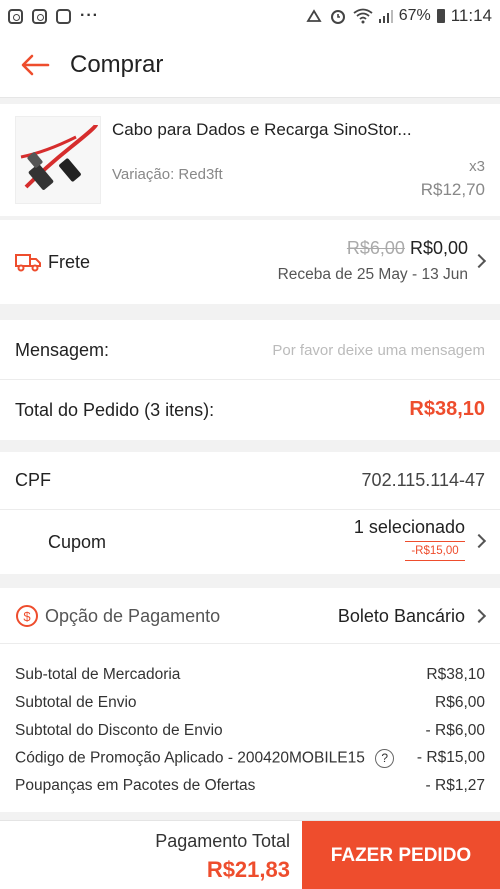 The width and height of the screenshot is (500, 889). What do you see at coordinates (250, 350) in the screenshot?
I see `message-row: Mensagem: Por favor deixe uma mensagem` at bounding box center [250, 350].